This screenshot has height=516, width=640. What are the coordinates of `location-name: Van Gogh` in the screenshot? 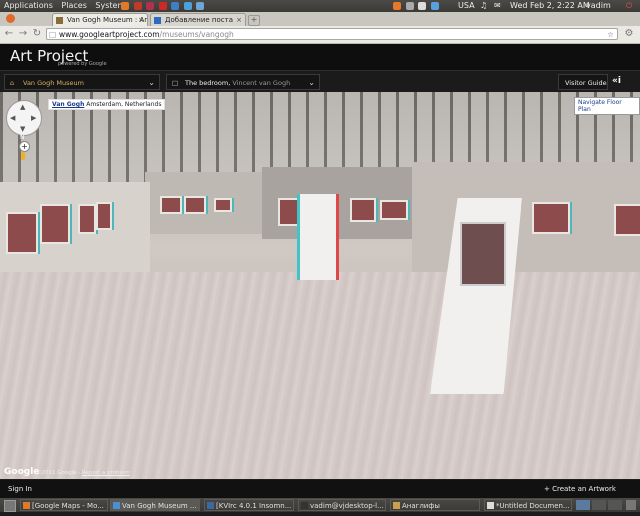 It's located at (68, 104).